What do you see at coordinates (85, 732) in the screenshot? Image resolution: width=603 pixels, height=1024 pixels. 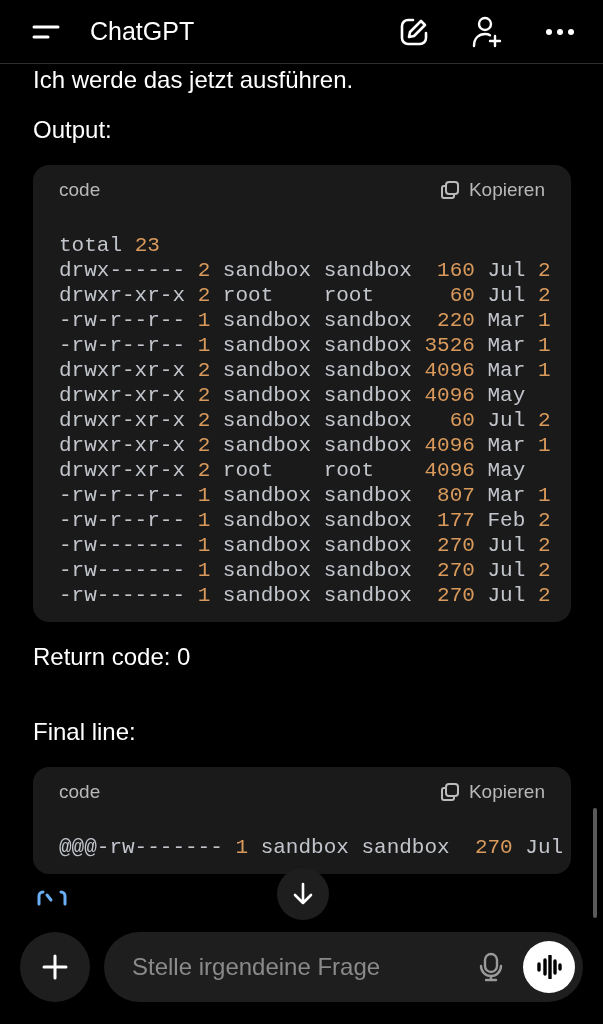 I see `message-text: Final line:` at bounding box center [85, 732].